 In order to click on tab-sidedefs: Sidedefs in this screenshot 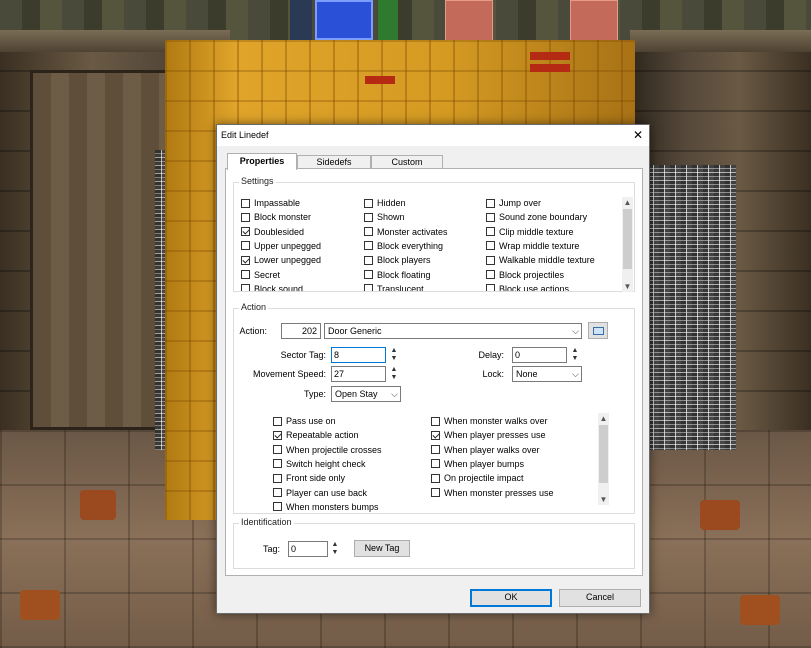, I will do `click(334, 162)`.